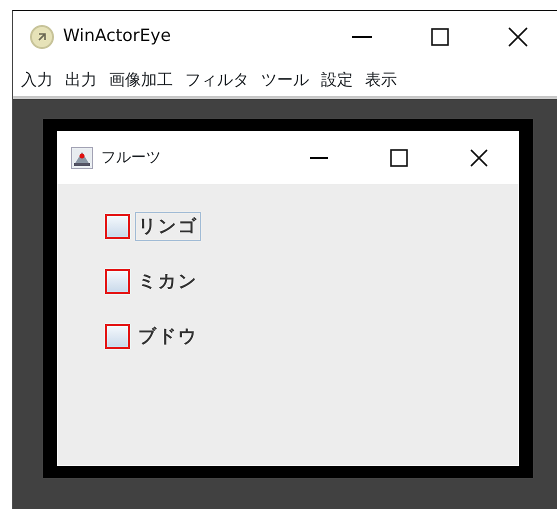  What do you see at coordinates (168, 226) in the screenshot?
I see `checkbox-label: リンゴ` at bounding box center [168, 226].